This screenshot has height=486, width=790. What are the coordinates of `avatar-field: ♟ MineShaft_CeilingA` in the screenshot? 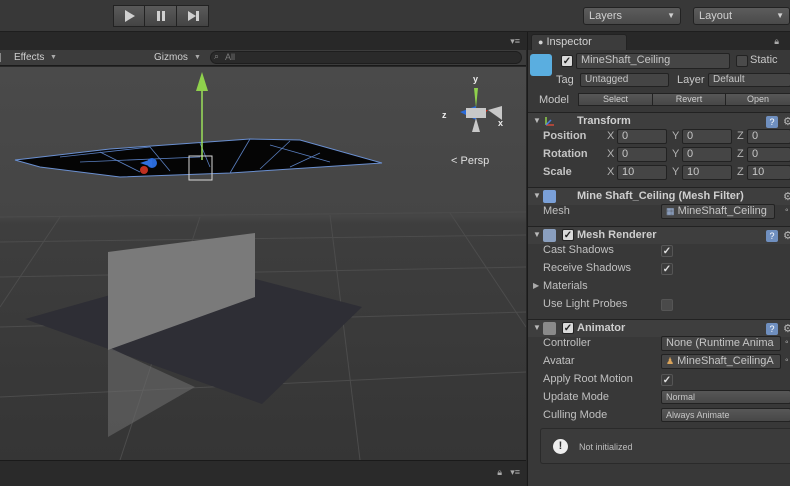 It's located at (721, 361).